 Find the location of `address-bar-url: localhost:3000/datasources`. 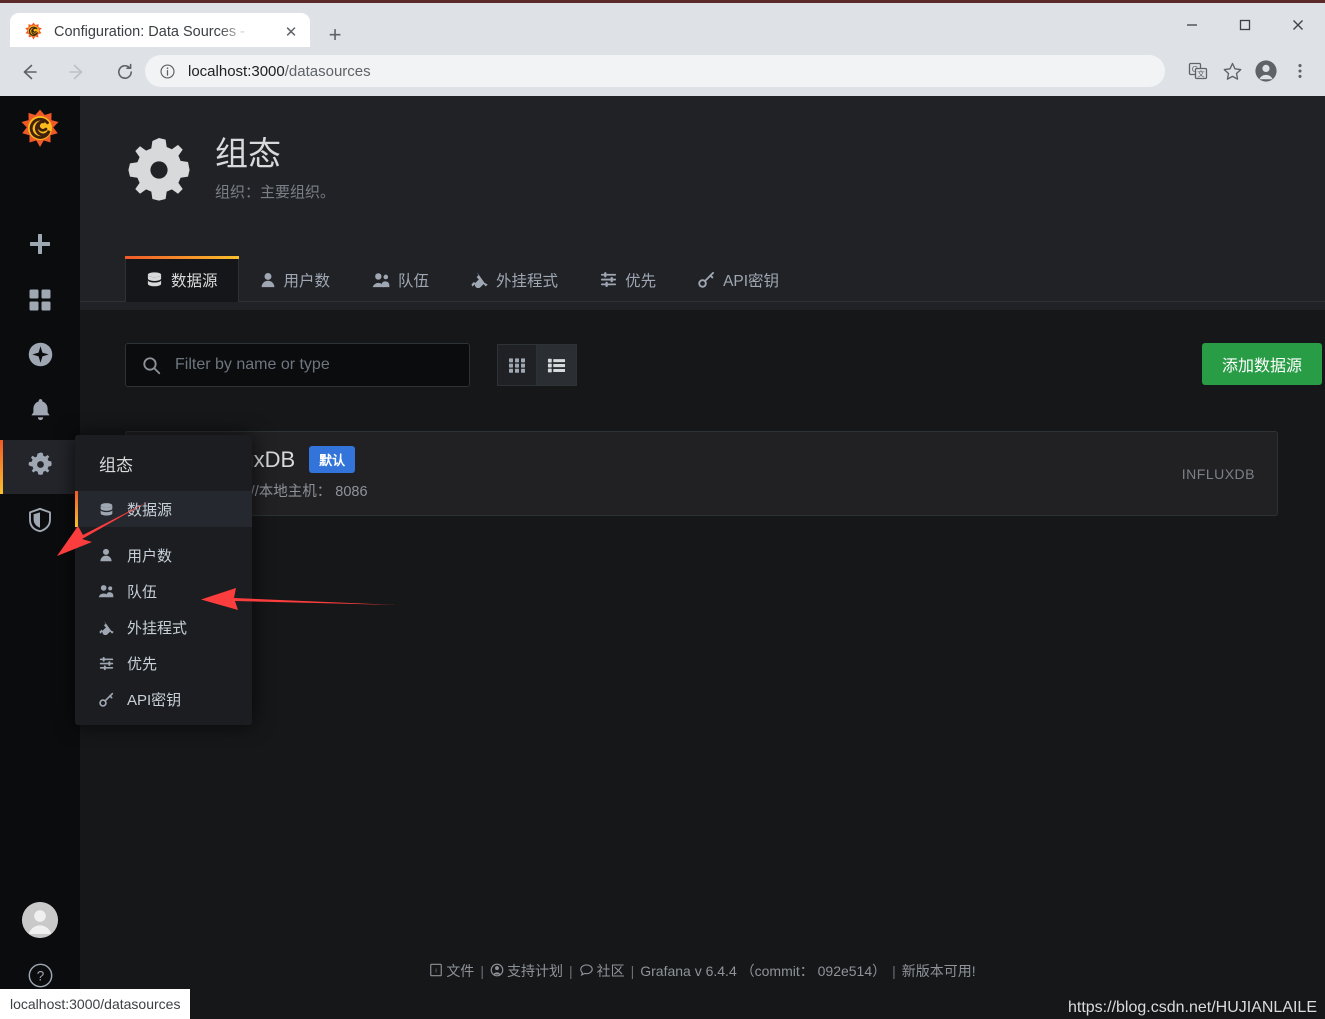

address-bar-url: localhost:3000/datasources is located at coordinates (279, 71).